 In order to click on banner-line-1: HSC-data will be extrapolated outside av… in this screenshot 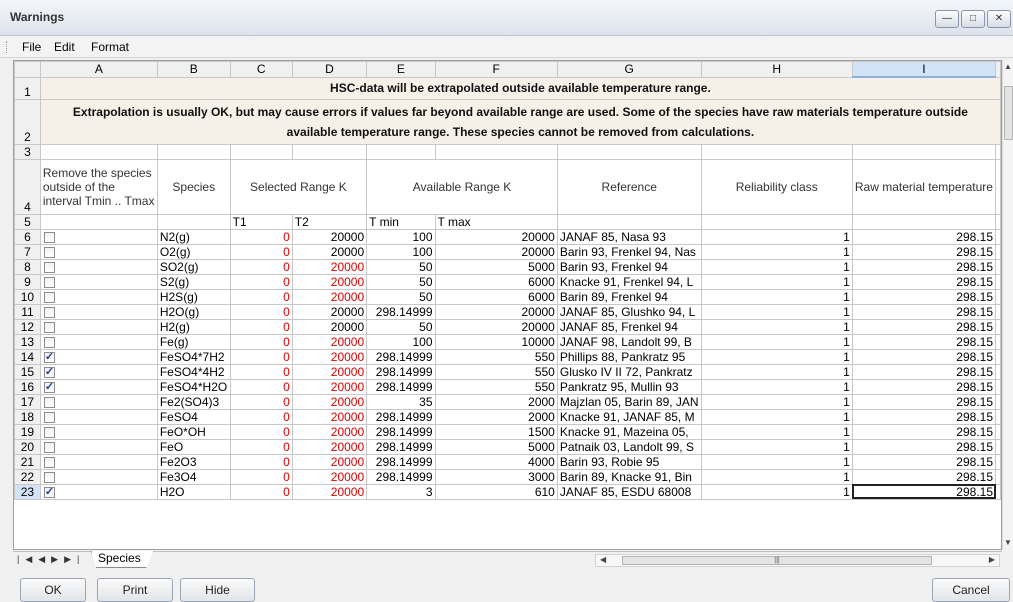, I will do `click(520, 88)`.